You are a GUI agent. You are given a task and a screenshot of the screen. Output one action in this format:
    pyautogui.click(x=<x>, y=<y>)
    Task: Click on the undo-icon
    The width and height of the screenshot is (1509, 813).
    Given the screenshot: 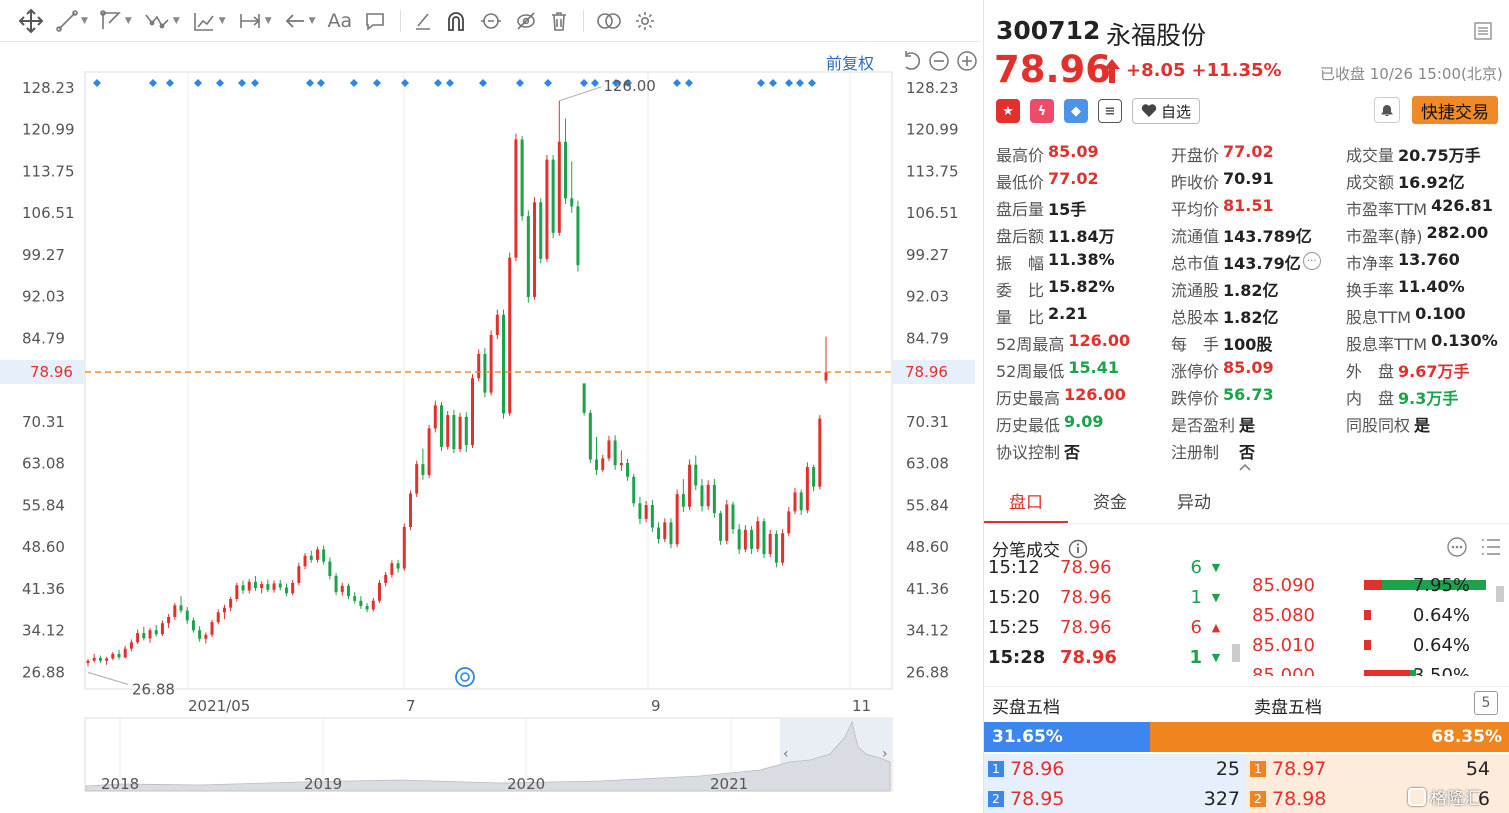 What is the action you would take?
    pyautogui.click(x=911, y=61)
    